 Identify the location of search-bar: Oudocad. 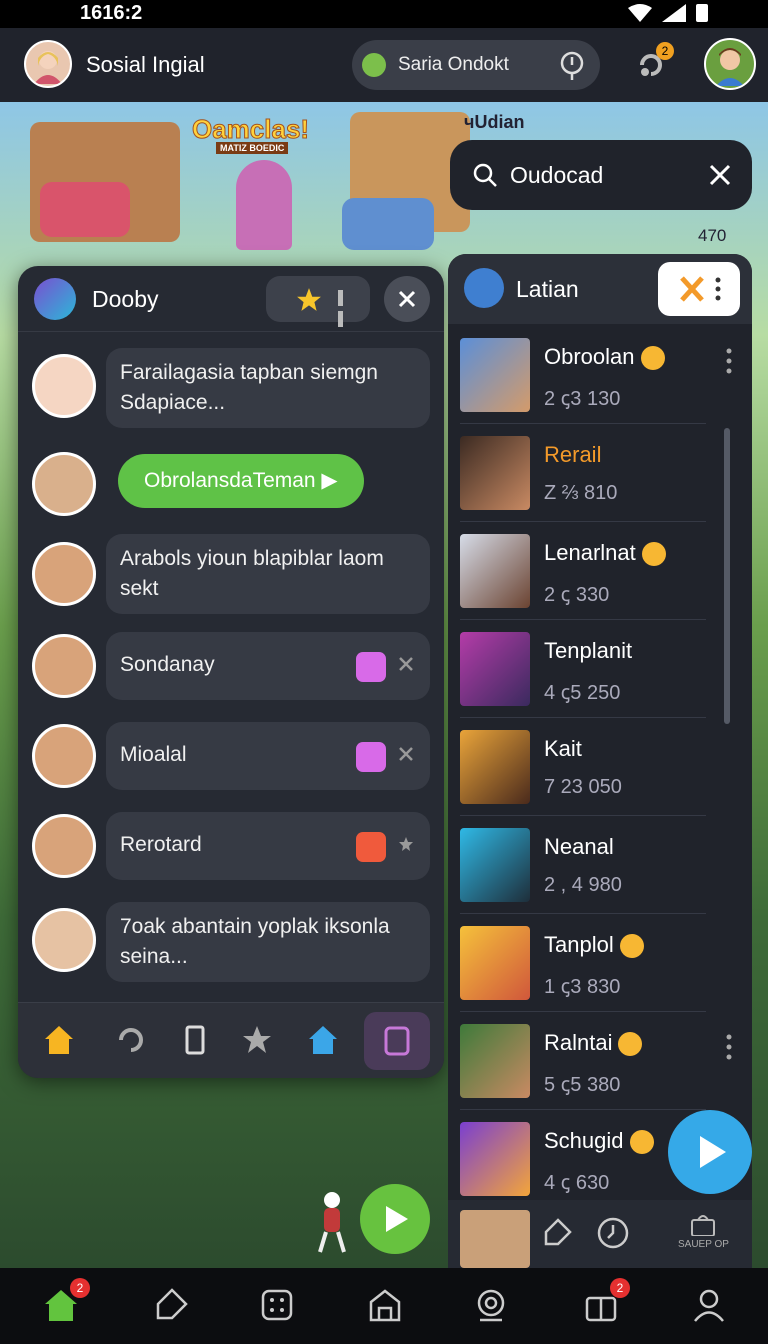
(601, 175).